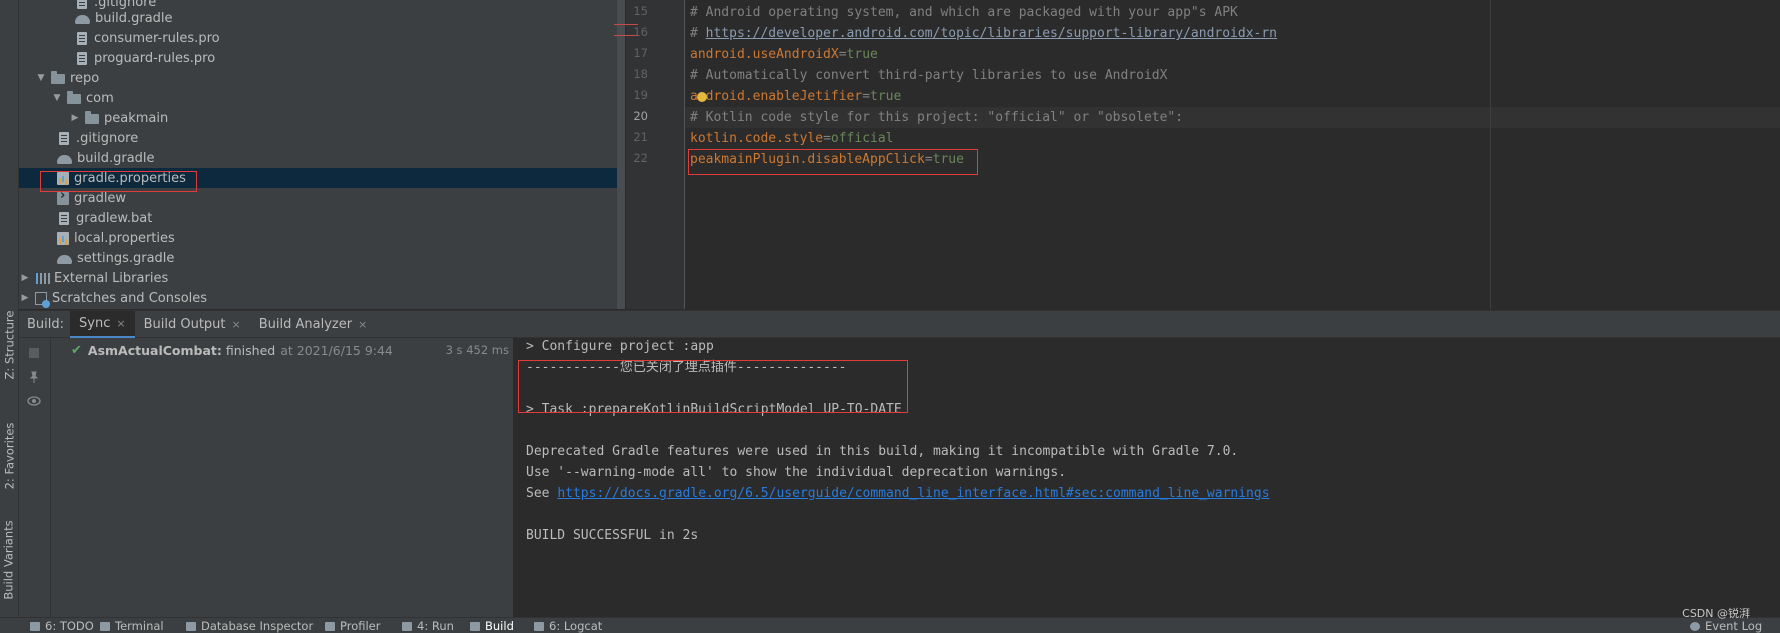 This screenshot has height=633, width=1780. I want to click on tree-item-proguard-rules: proguard-rules.pro, so click(320, 58).